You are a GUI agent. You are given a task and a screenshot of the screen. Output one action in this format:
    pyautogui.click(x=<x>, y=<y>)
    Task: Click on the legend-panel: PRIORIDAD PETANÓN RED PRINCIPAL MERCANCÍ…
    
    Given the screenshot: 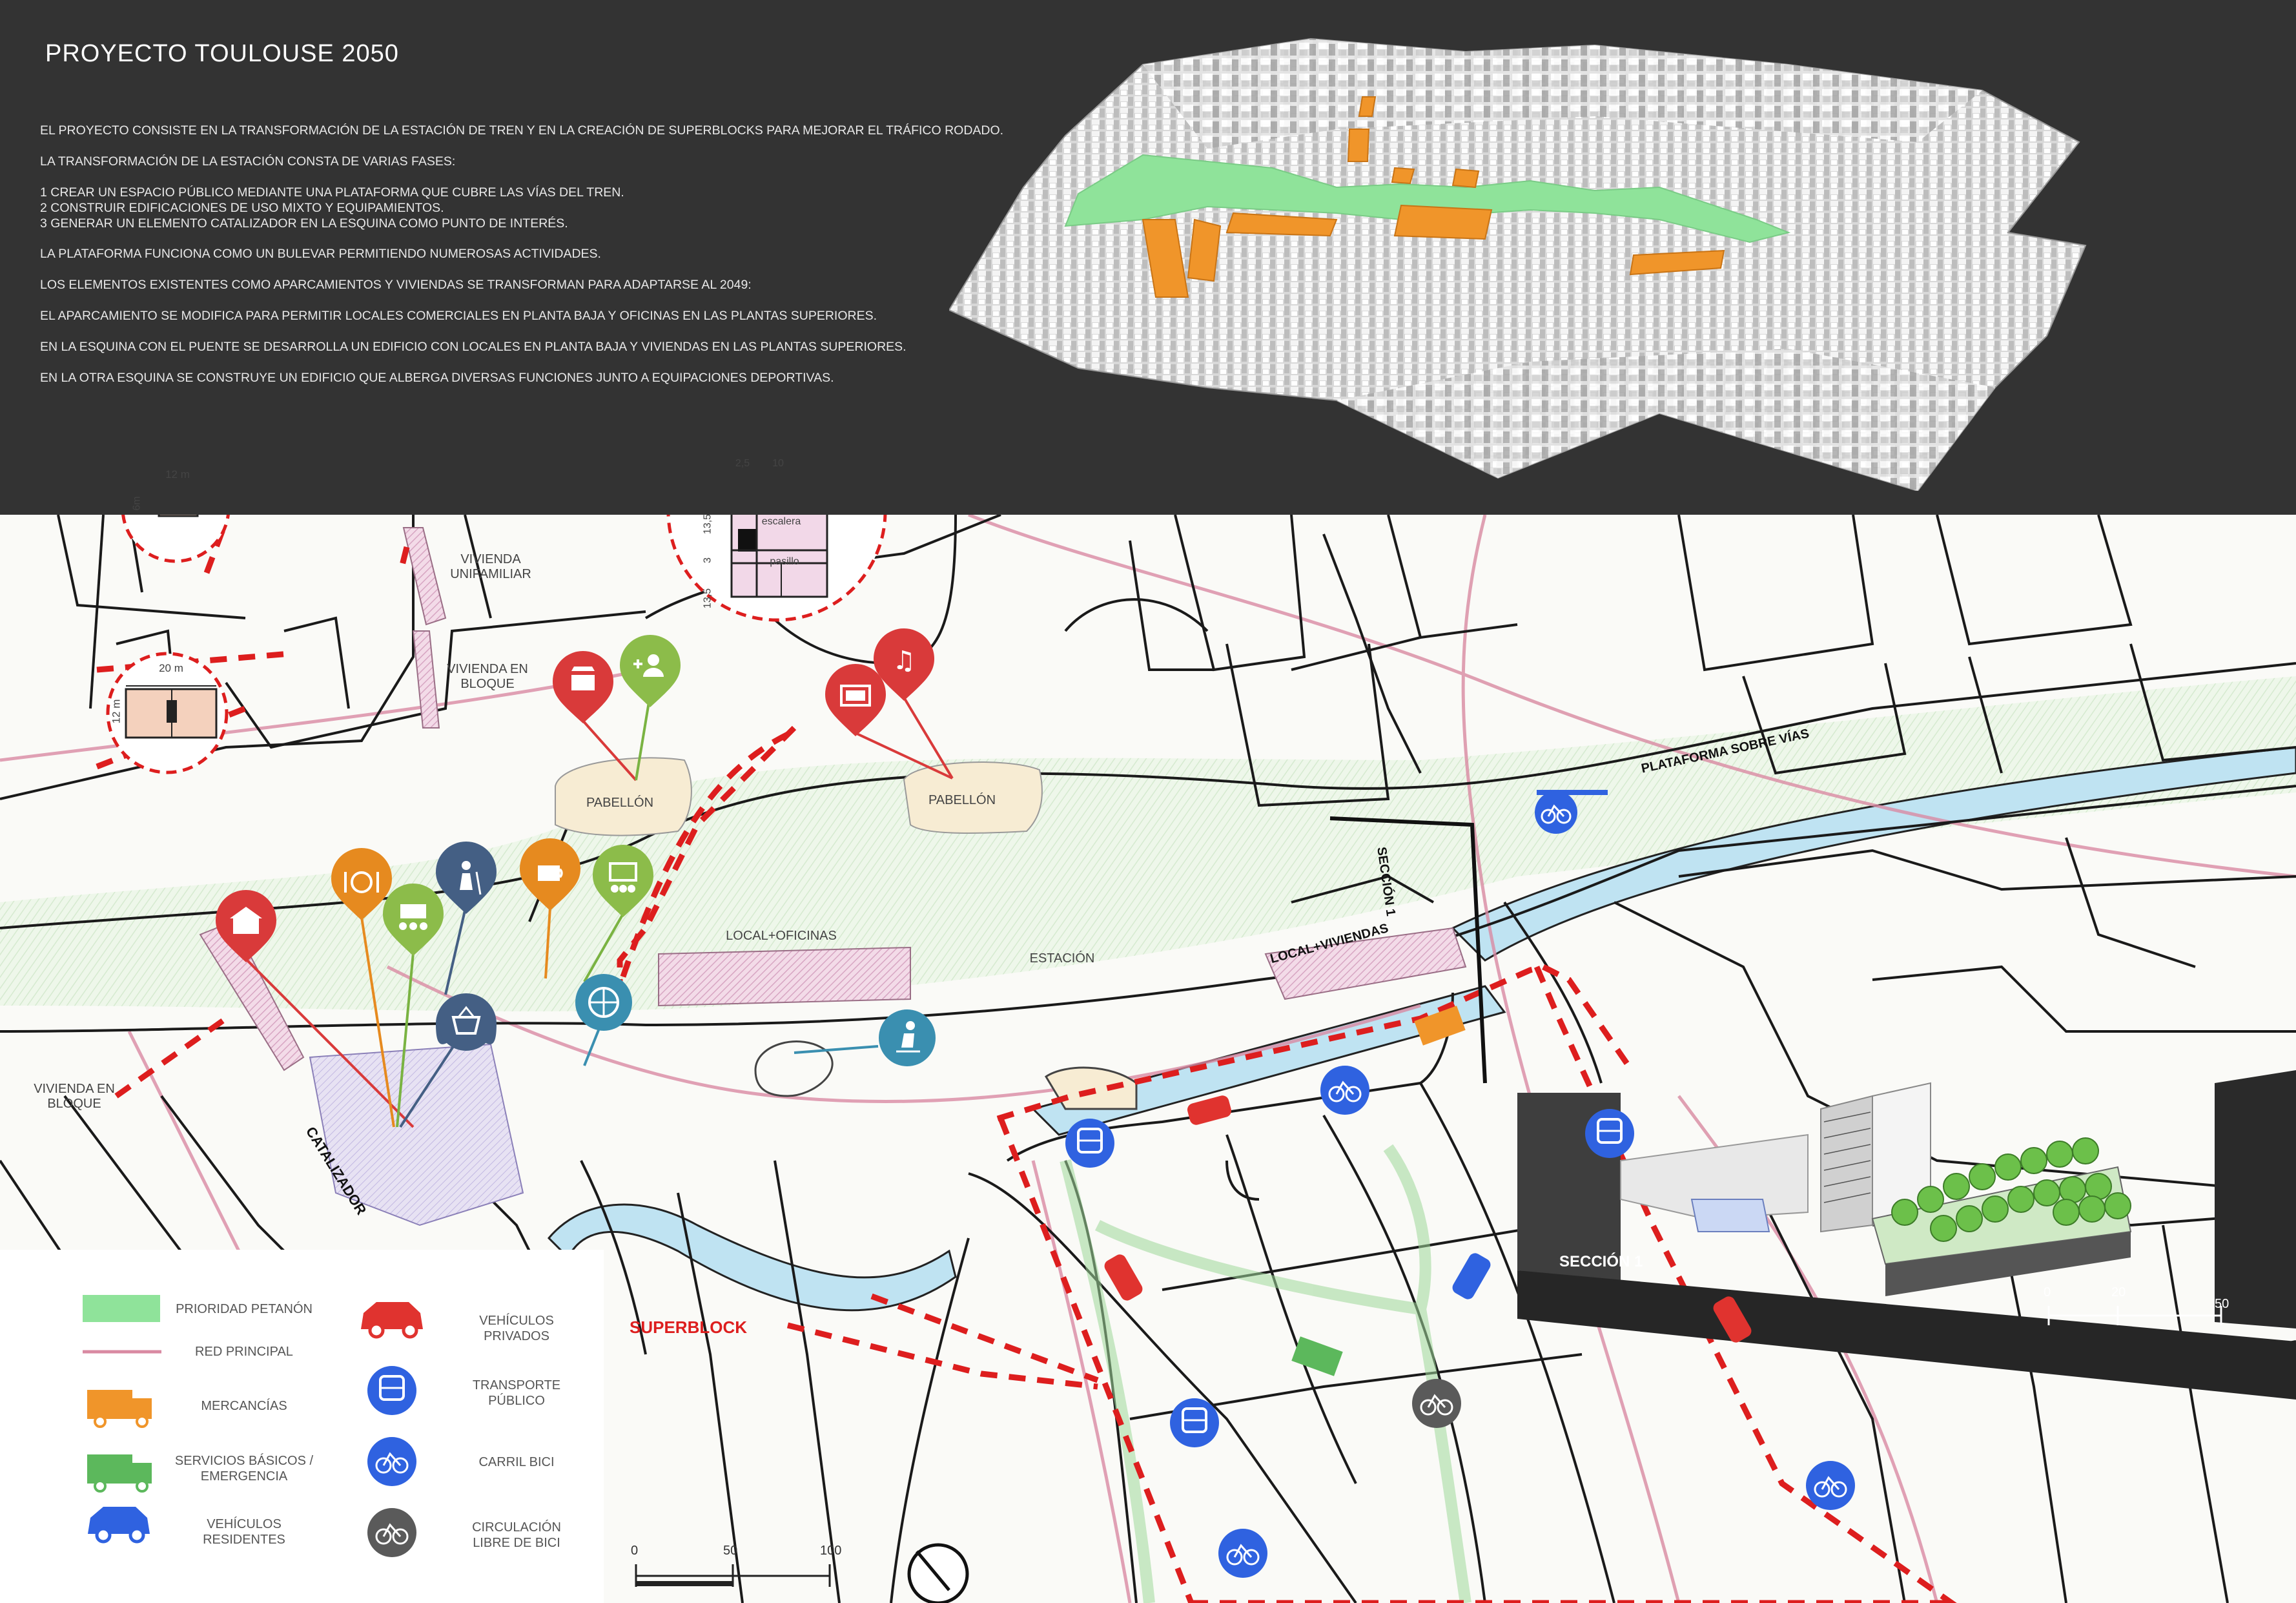 What is the action you would take?
    pyautogui.click(x=302, y=1426)
    